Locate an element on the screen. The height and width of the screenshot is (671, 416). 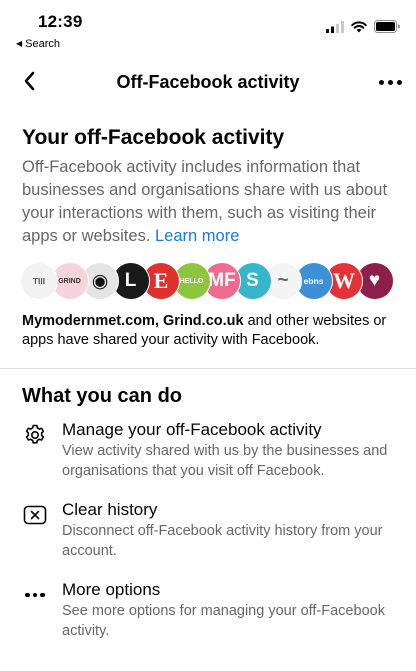
wifi-icon is located at coordinates (359, 26).